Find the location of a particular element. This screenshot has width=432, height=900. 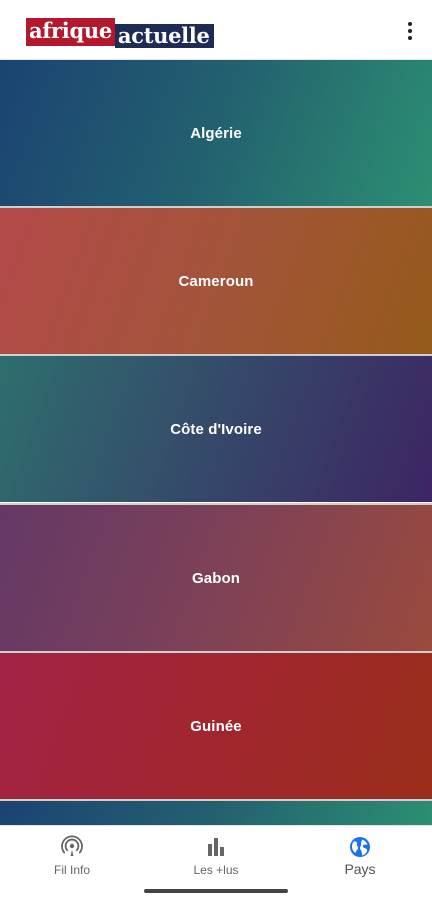

country-label: Guinée is located at coordinates (216, 726).